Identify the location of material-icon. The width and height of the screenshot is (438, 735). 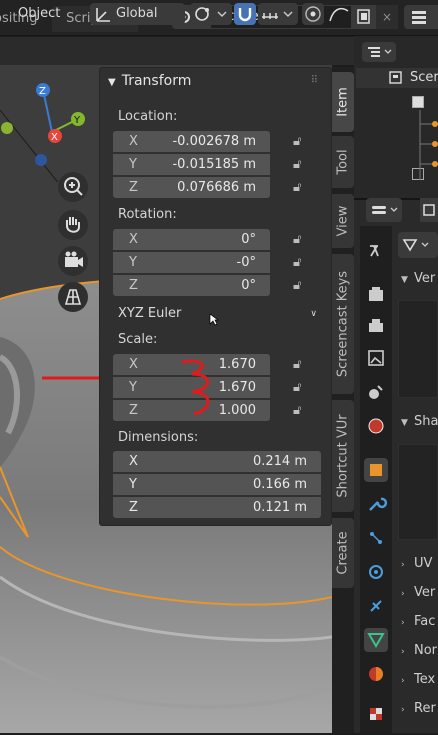
(376, 674).